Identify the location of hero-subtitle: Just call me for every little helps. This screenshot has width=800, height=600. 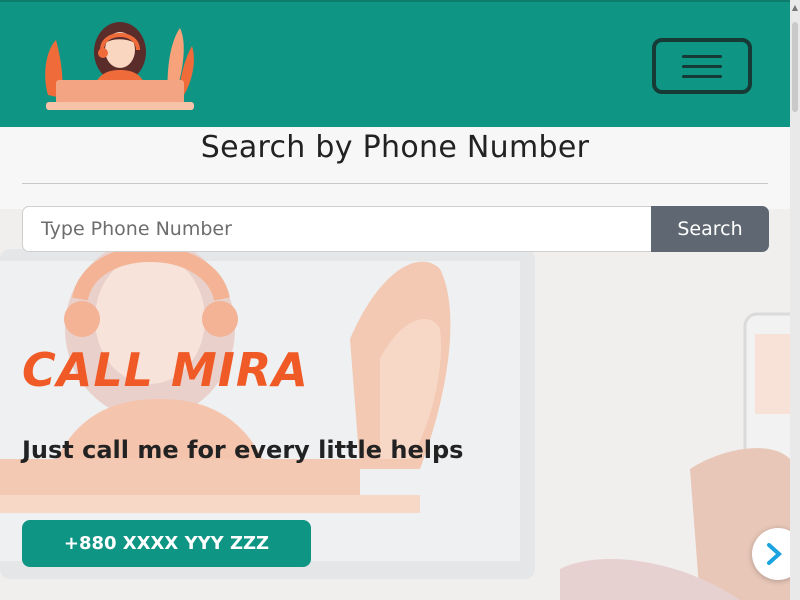
(243, 450).